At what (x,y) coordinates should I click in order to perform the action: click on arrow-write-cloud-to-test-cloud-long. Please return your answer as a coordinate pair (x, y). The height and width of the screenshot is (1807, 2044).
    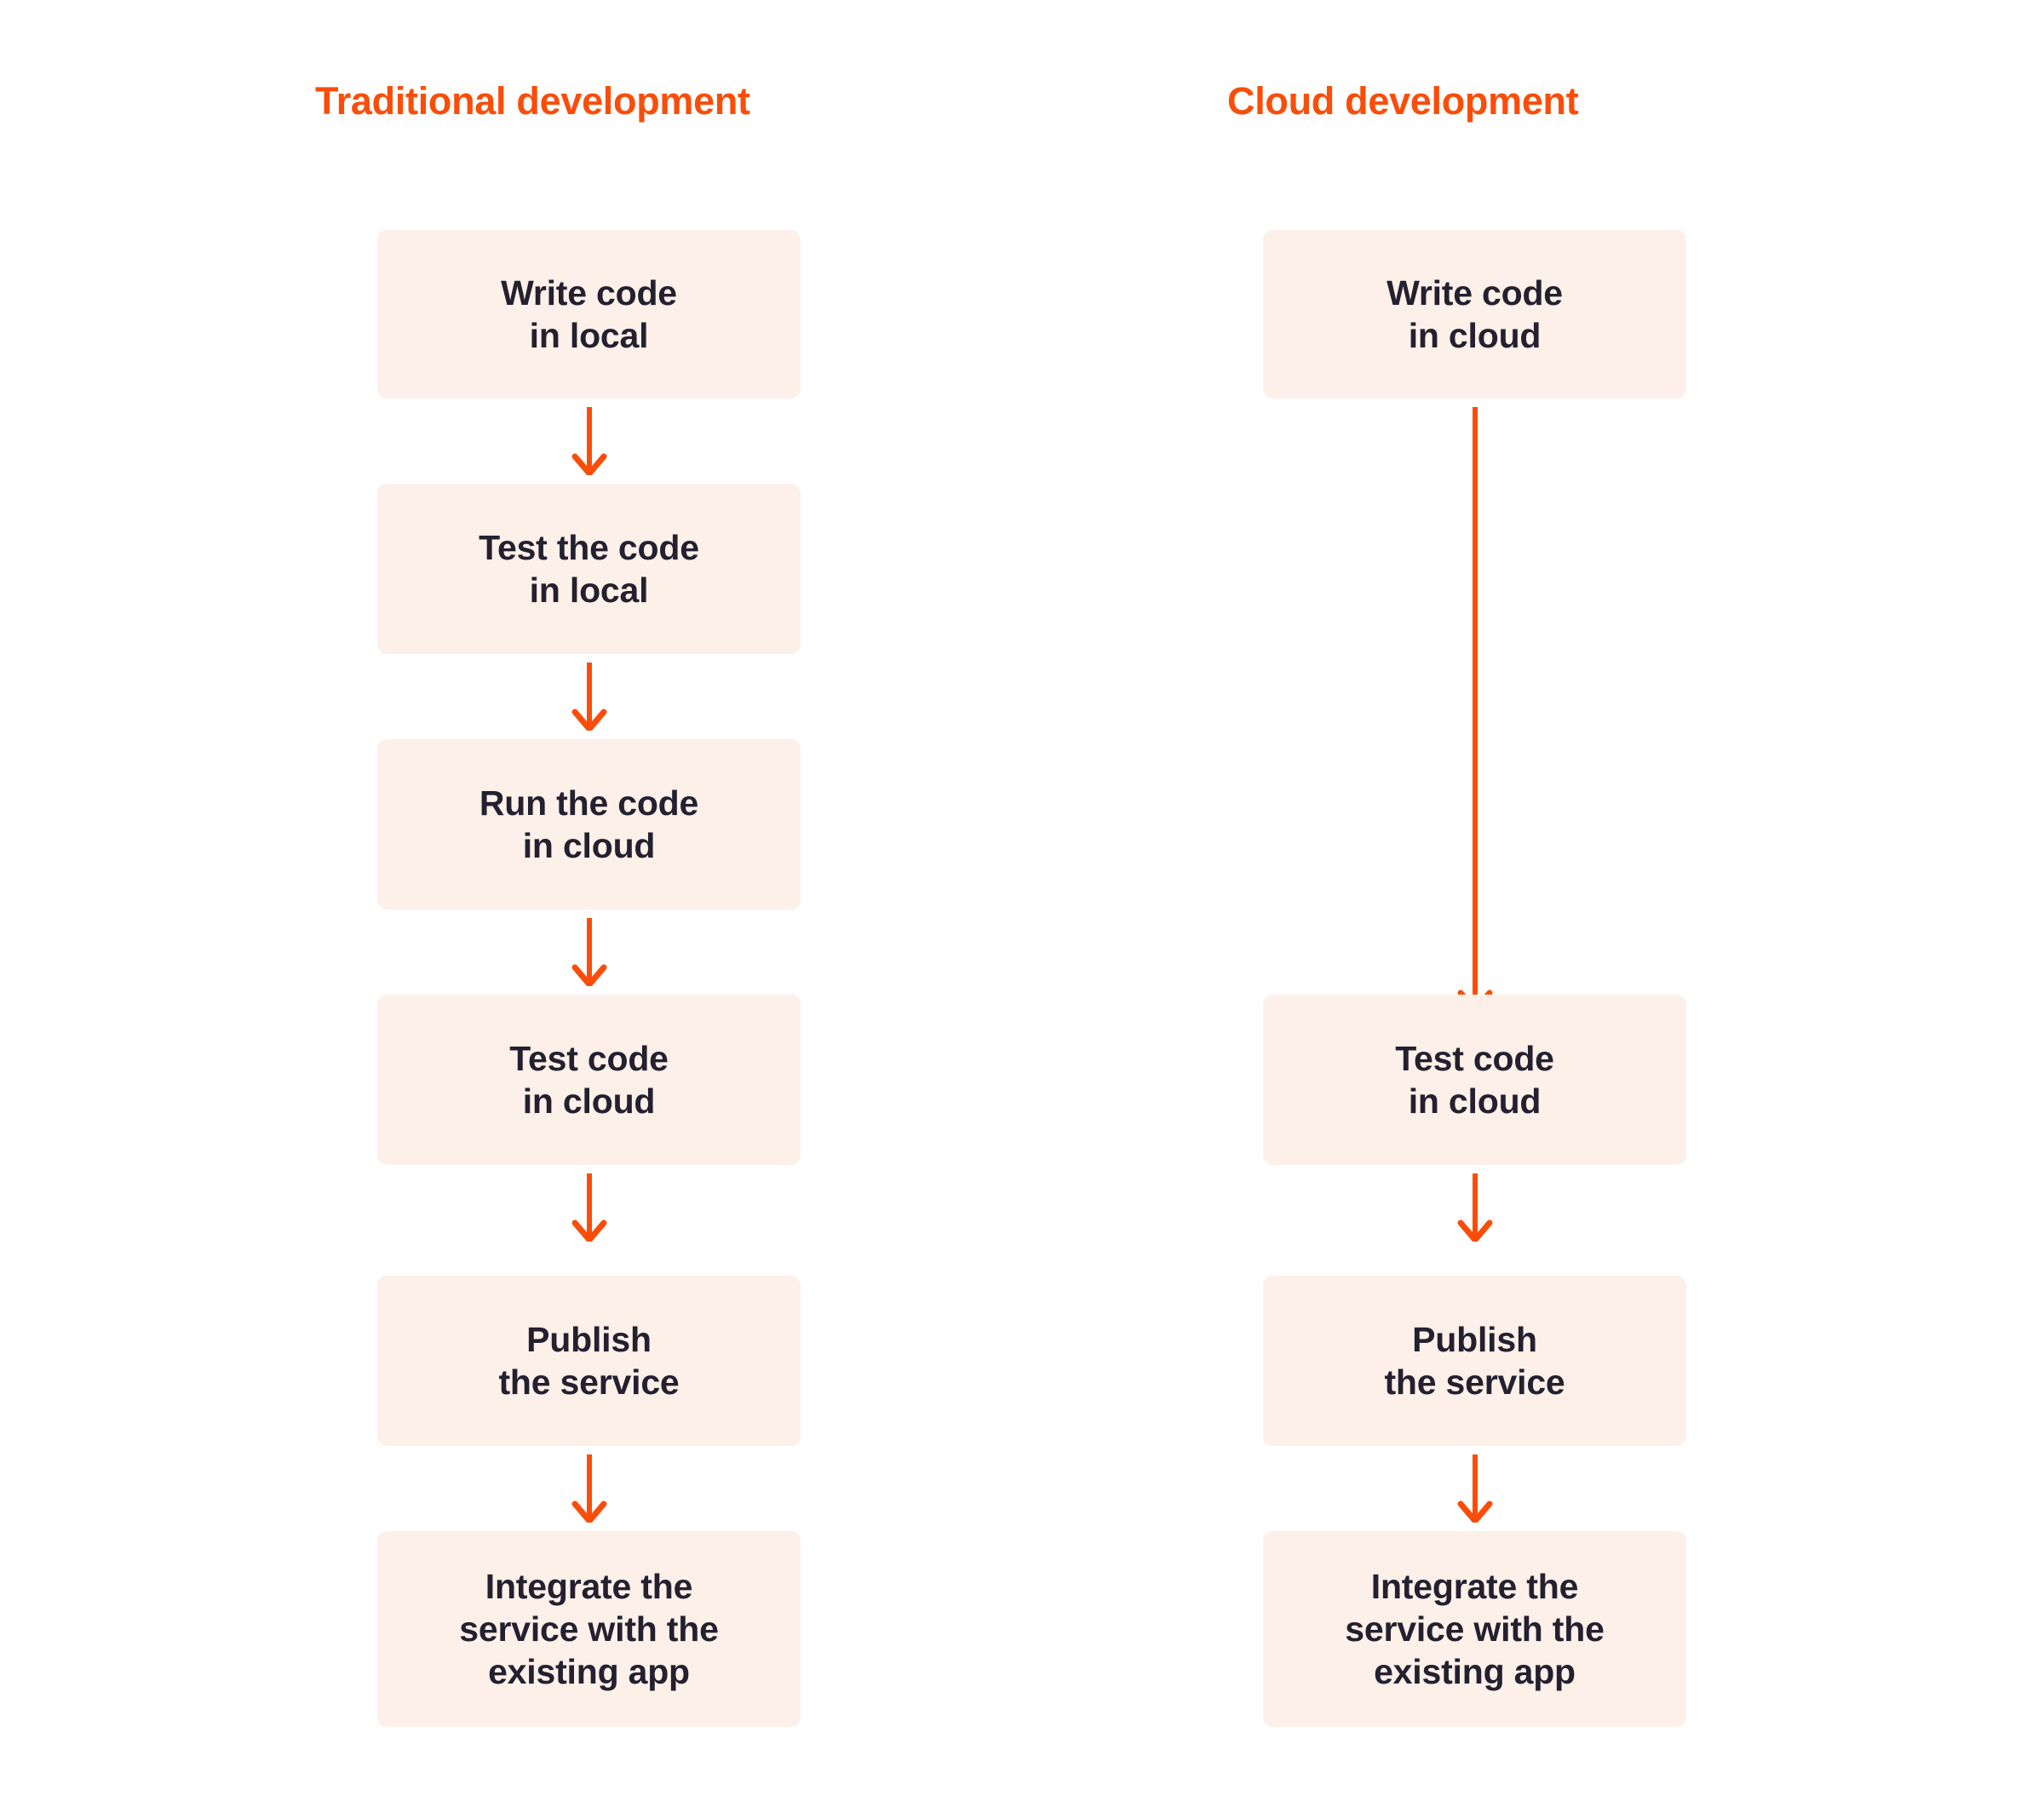
    Looking at the image, I should click on (1475, 710).